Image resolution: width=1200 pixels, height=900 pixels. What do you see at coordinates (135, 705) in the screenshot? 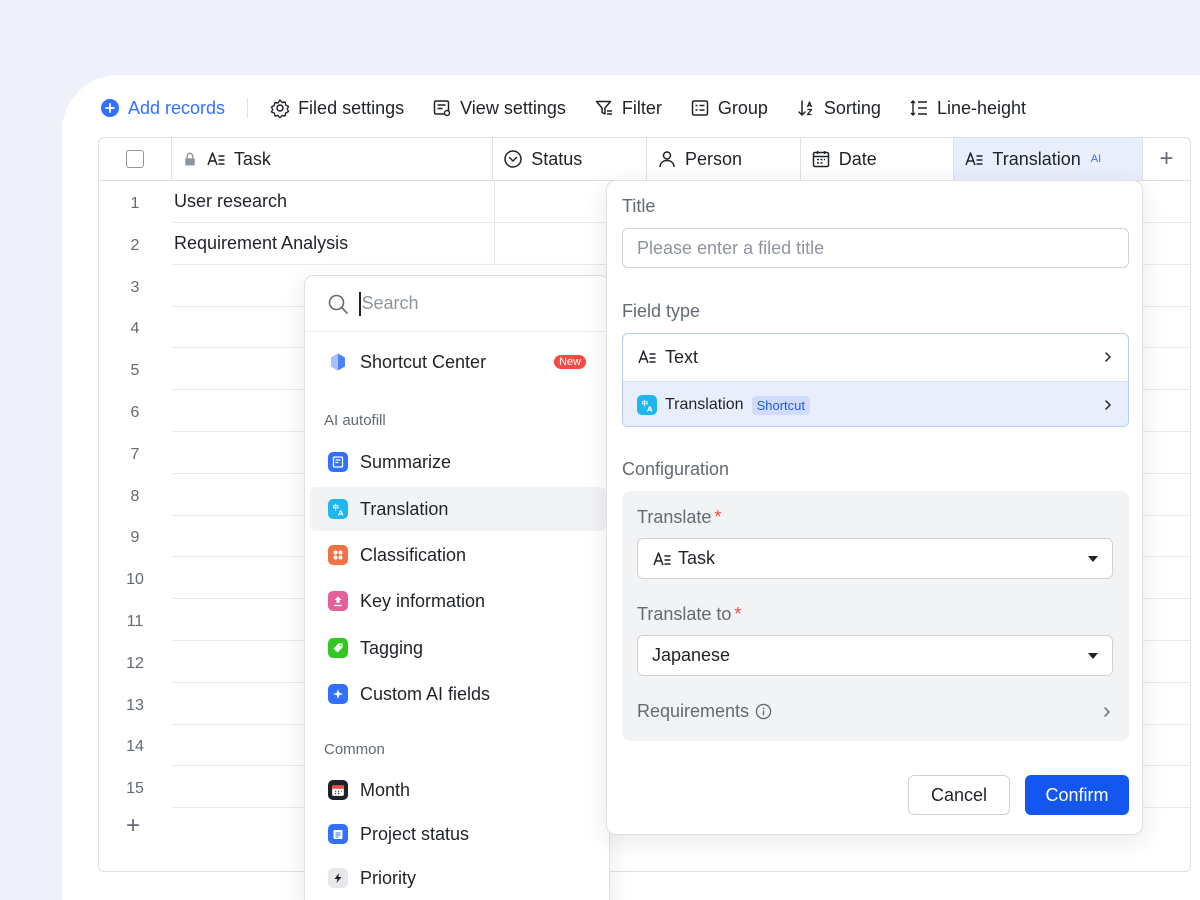
I see `row-number: 13` at bounding box center [135, 705].